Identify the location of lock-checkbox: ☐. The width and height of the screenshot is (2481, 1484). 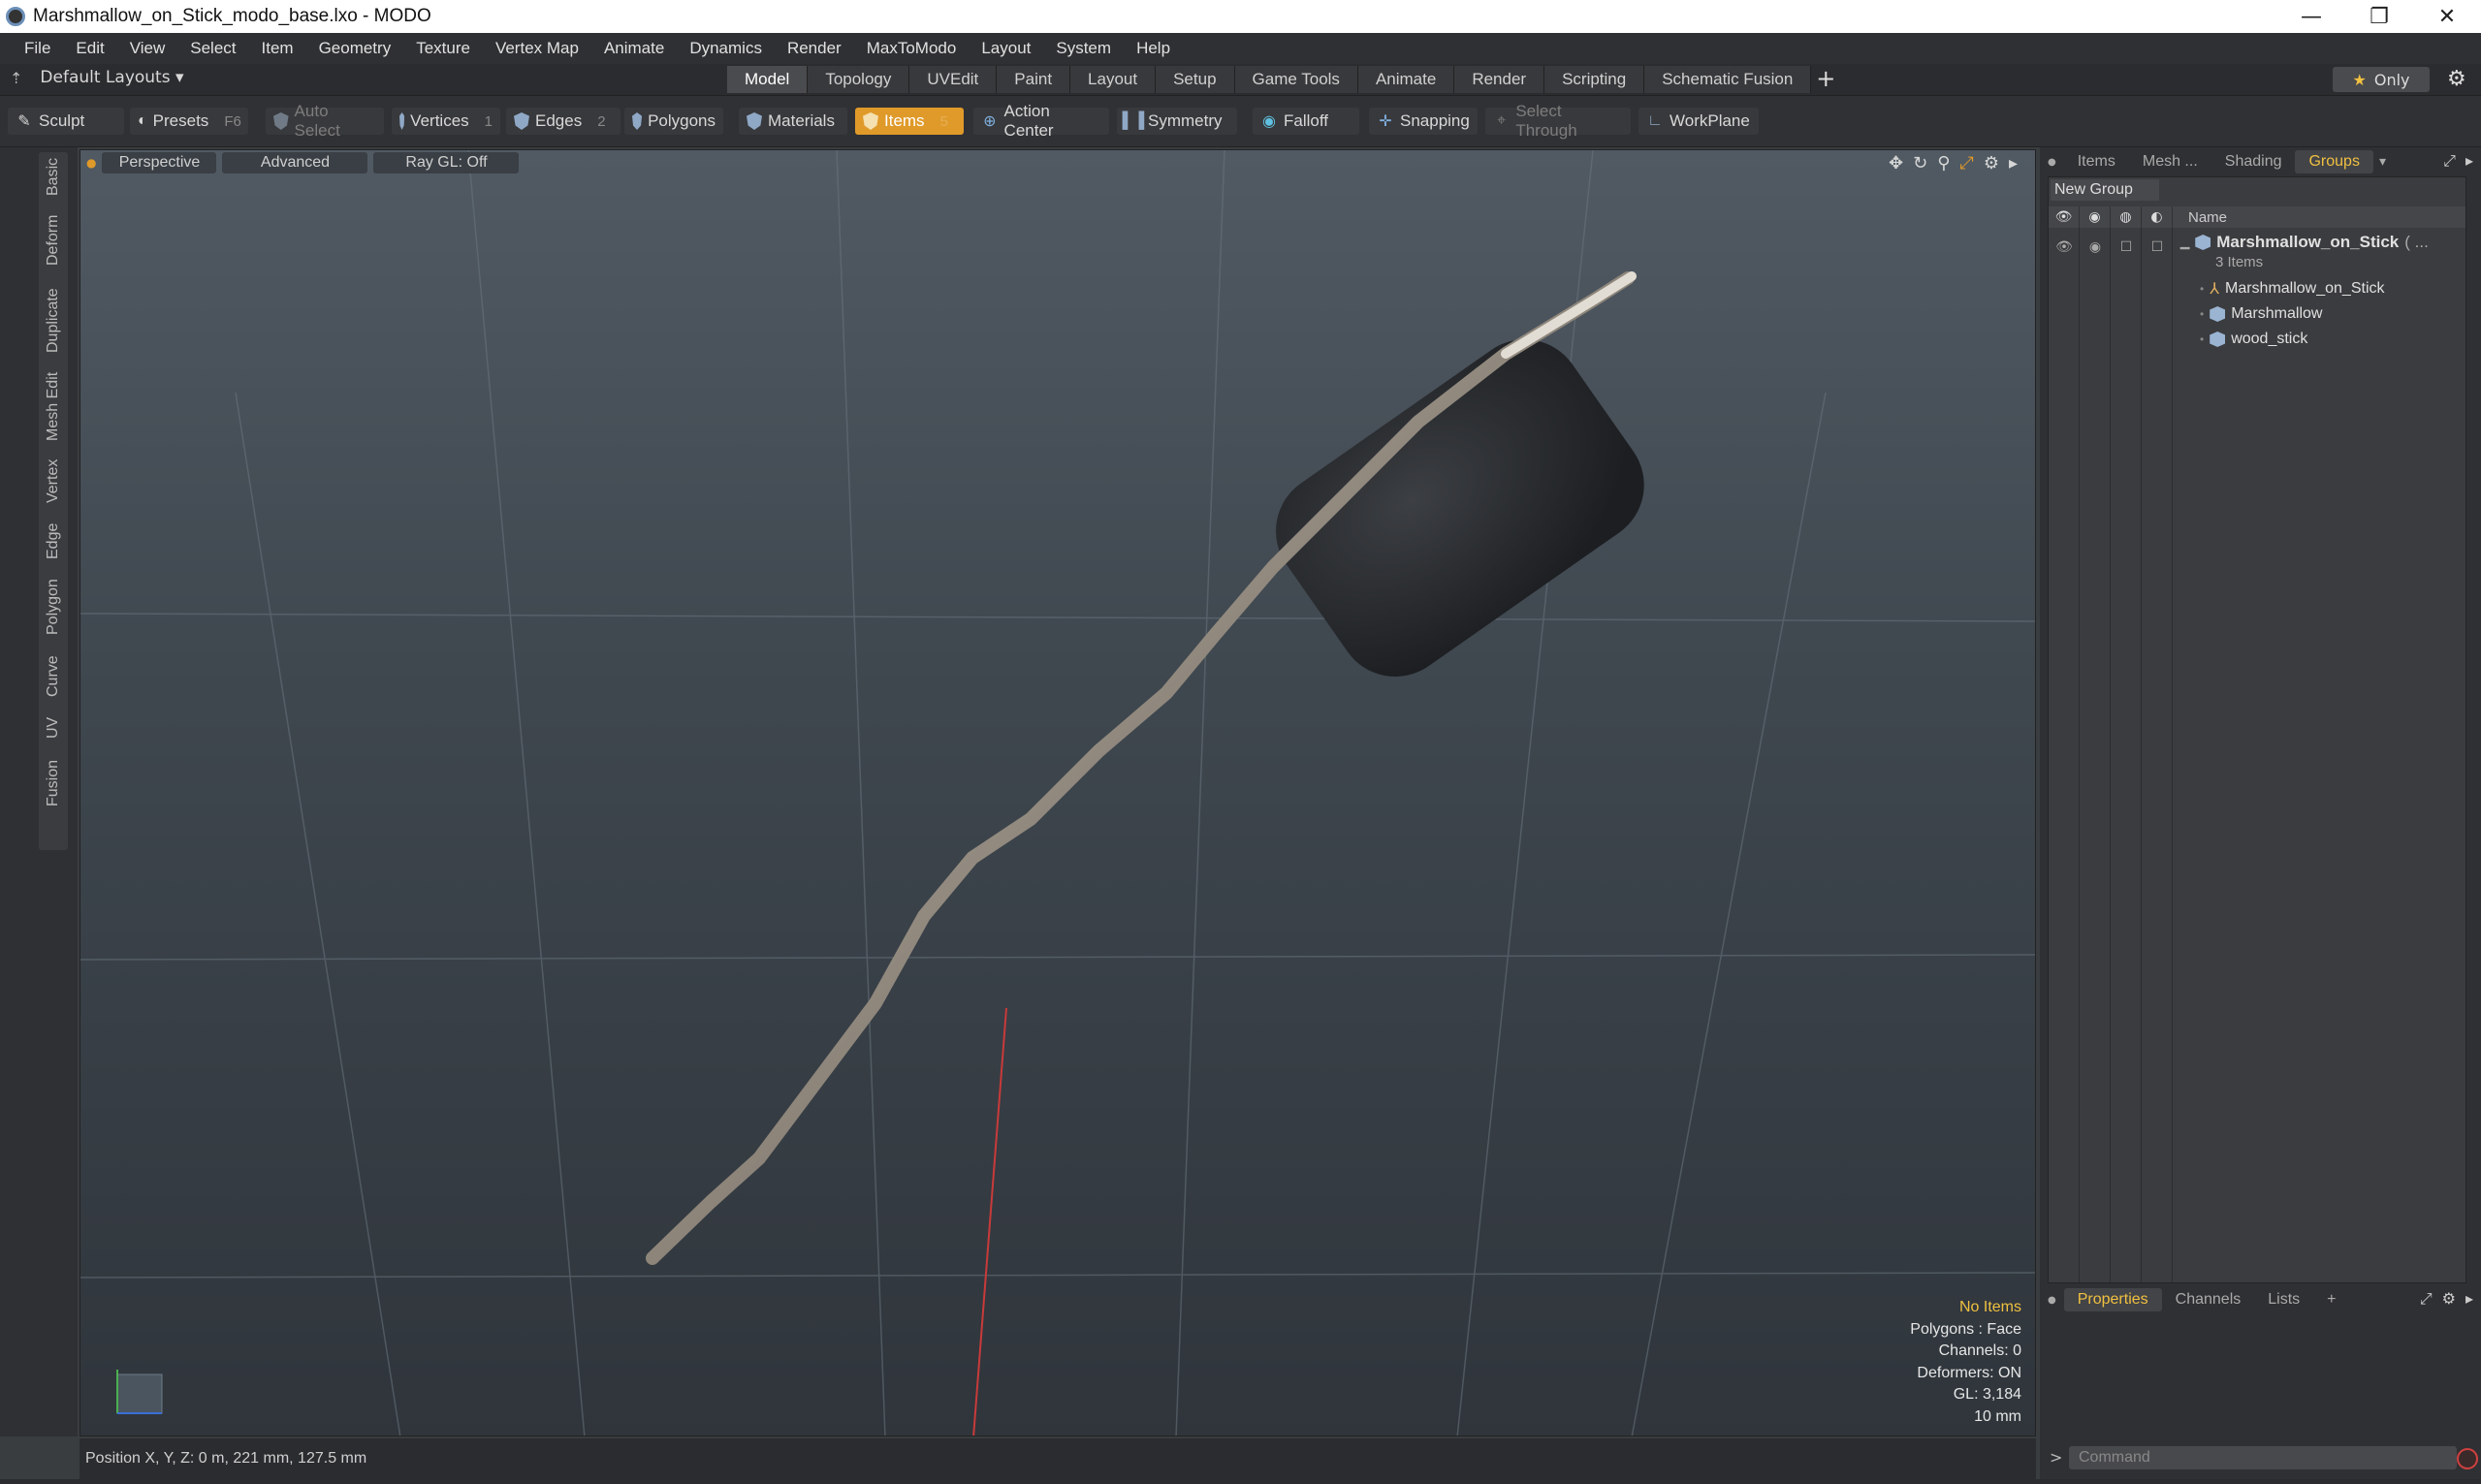
(2126, 247).